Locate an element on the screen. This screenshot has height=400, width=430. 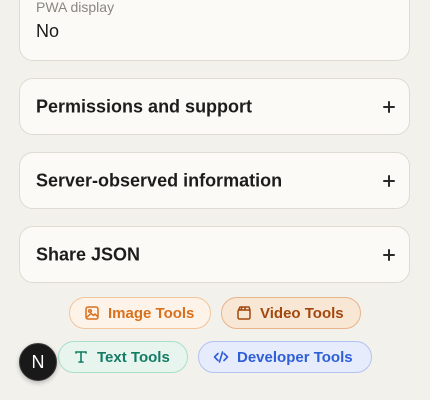
accordion-server-observed-information: Server-observed information is located at coordinates (214, 180).